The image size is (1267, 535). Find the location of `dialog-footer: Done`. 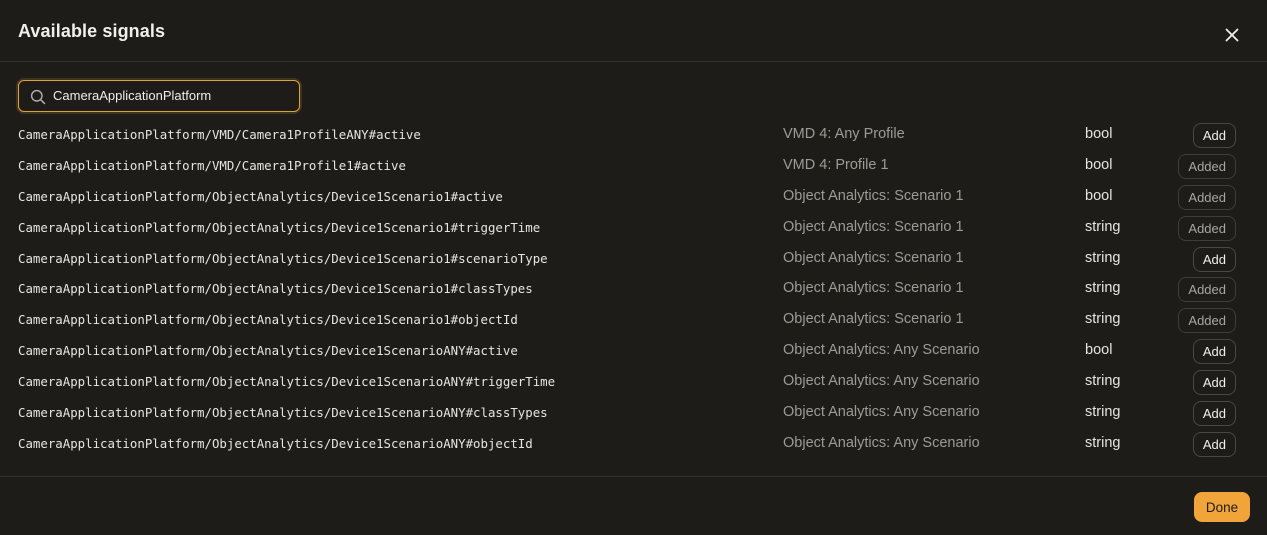

dialog-footer: Done is located at coordinates (633, 505).